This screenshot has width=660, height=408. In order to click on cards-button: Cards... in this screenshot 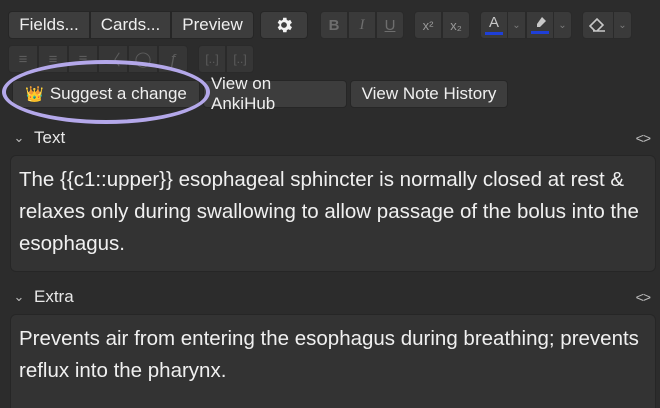, I will do `click(130, 25)`.